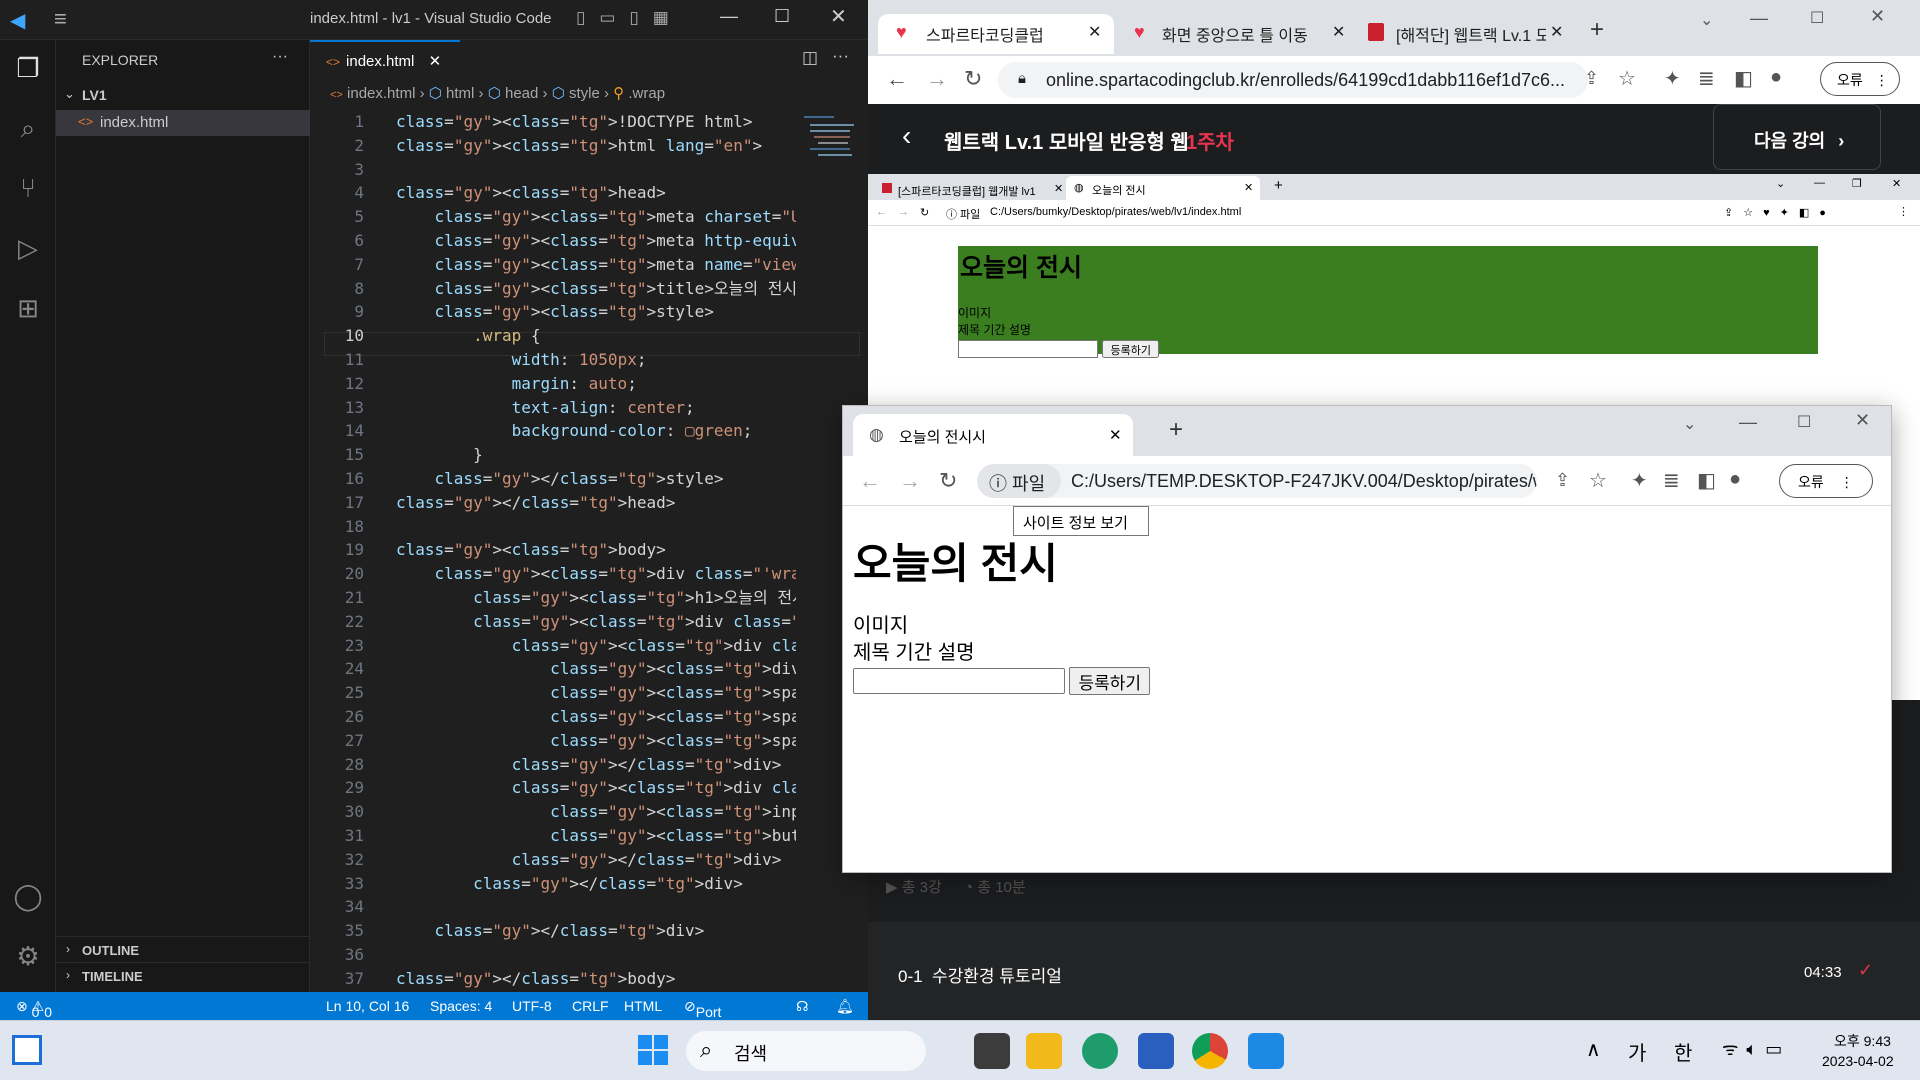 Image resolution: width=1920 pixels, height=1080 pixels. Describe the element at coordinates (1776, 77) in the screenshot. I see `profile-avatar-icon: ●` at that location.